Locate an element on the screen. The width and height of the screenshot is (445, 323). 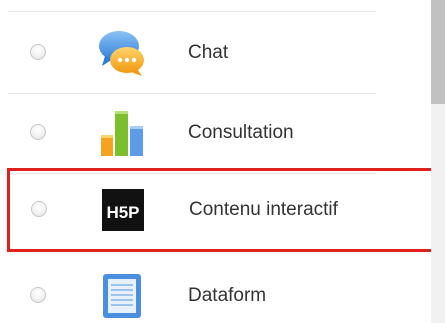
bar-chart-icon is located at coordinates (122, 133).